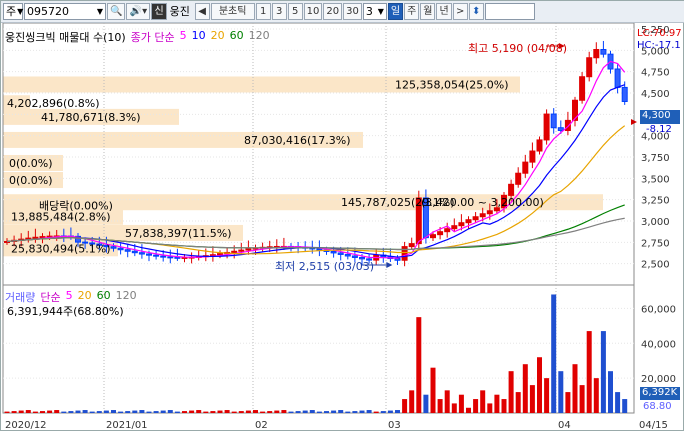 This screenshot has height=431, width=684. Describe the element at coordinates (655, 201) in the screenshot. I see `y-tick-label: 3,250` at that location.